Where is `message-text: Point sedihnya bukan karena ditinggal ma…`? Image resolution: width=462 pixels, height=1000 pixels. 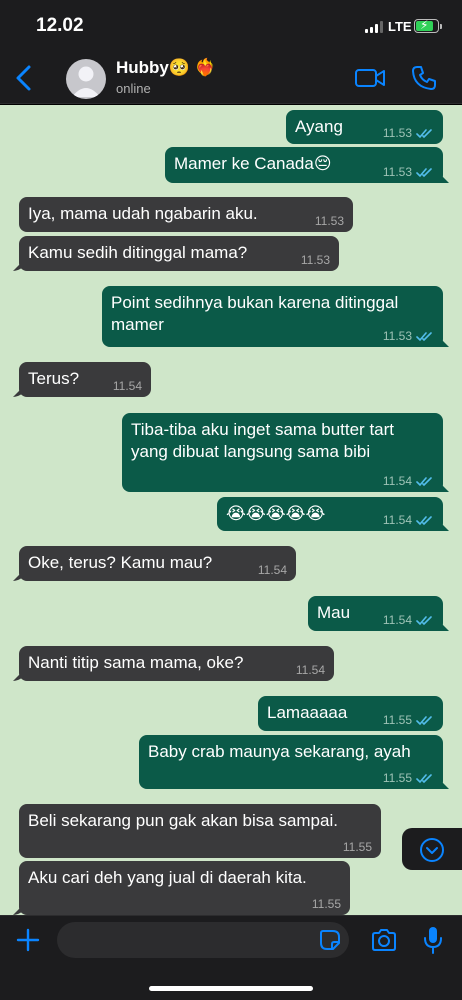 message-text: Point sedihnya bukan karena ditinggal ma… is located at coordinates (255, 313).